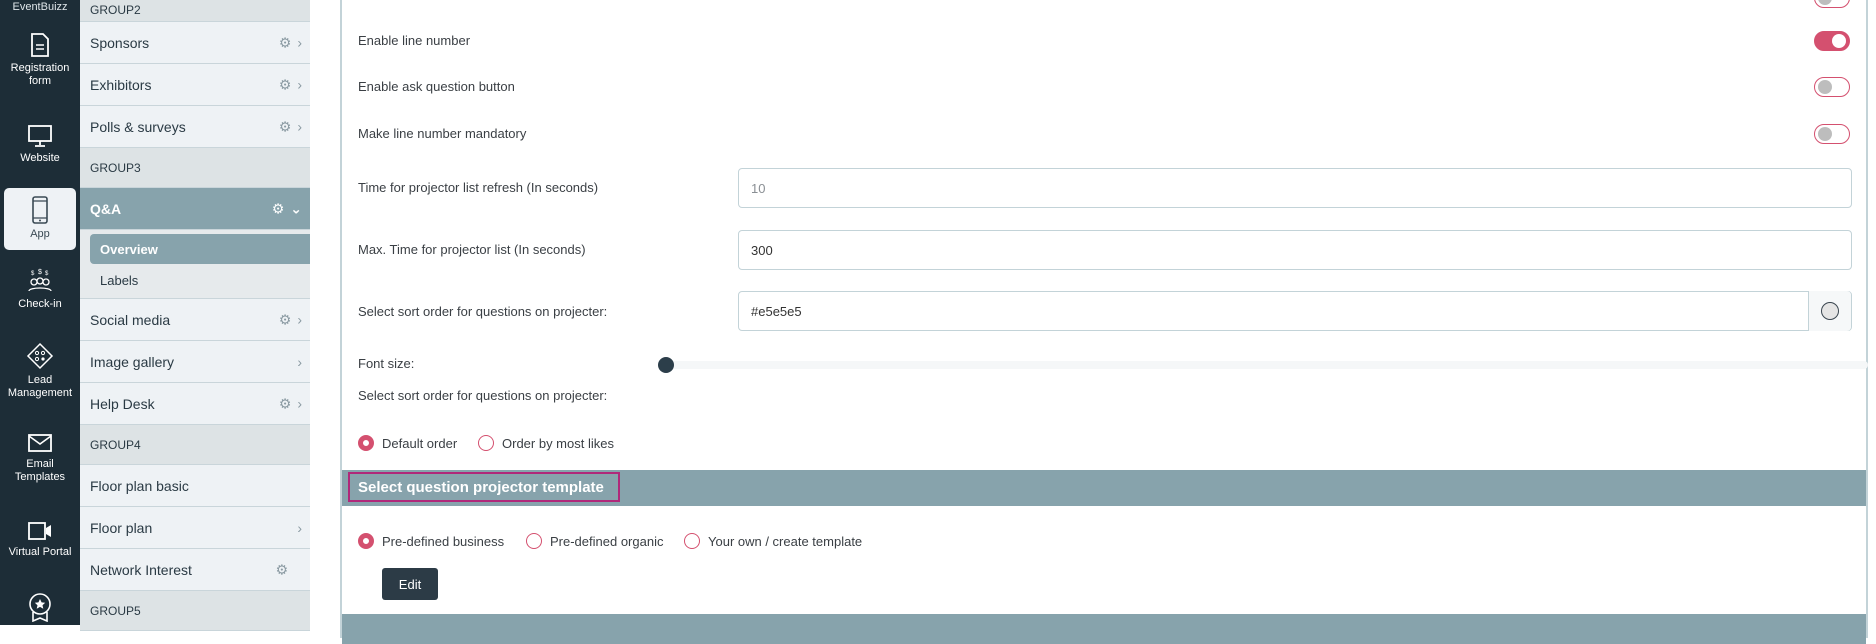 The width and height of the screenshot is (1876, 644). I want to click on group-label: GROUP3, so click(115, 167).